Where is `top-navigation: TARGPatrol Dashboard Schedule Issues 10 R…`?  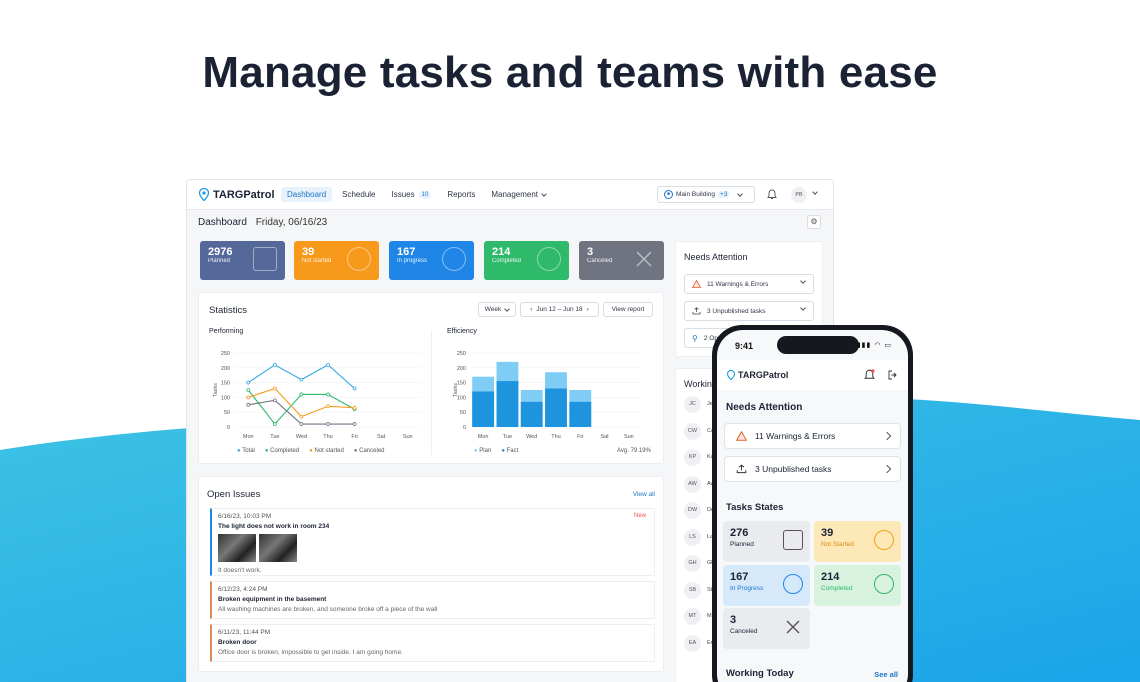 top-navigation: TARGPatrol Dashboard Schedule Issues 10 R… is located at coordinates (510, 195).